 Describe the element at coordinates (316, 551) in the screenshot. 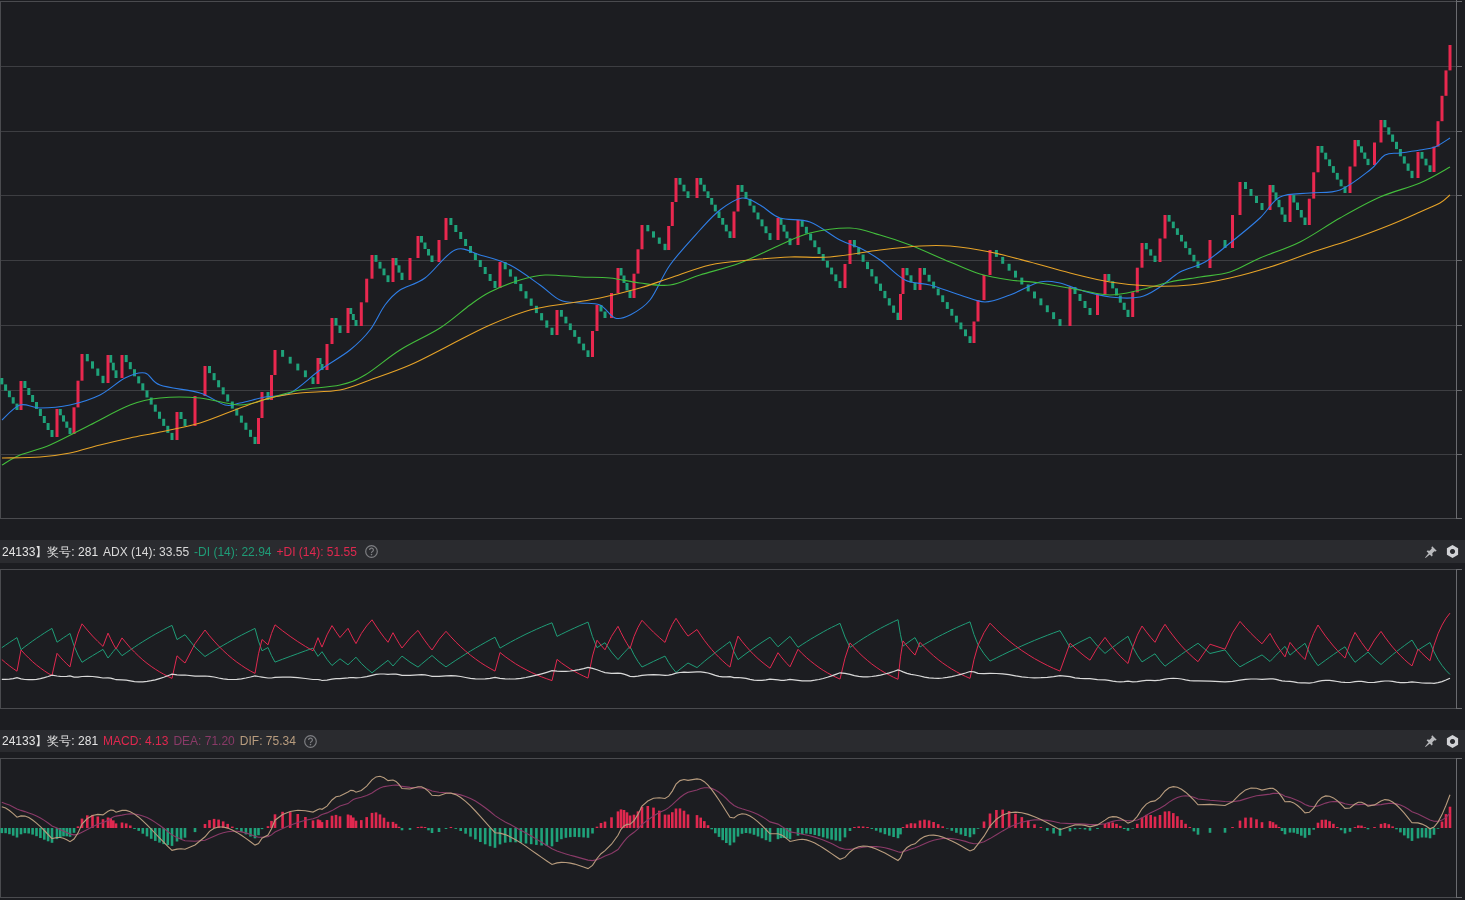

I see `indicator-value: +DI (14): 51.55` at that location.